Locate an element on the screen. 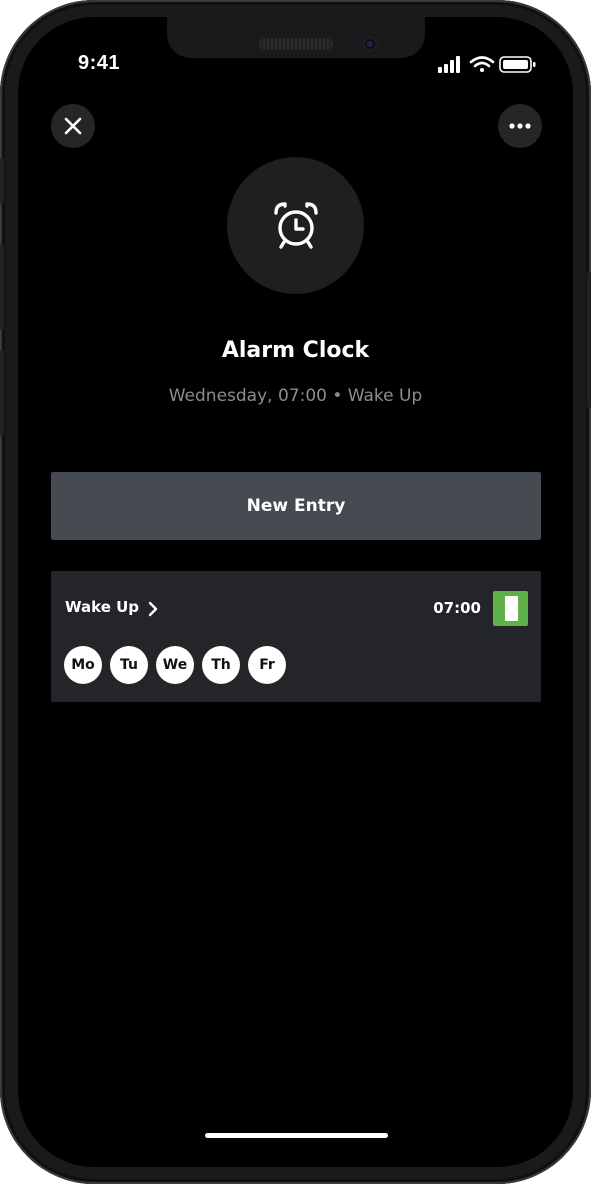  alarm-enabled-toggle is located at coordinates (510, 608).